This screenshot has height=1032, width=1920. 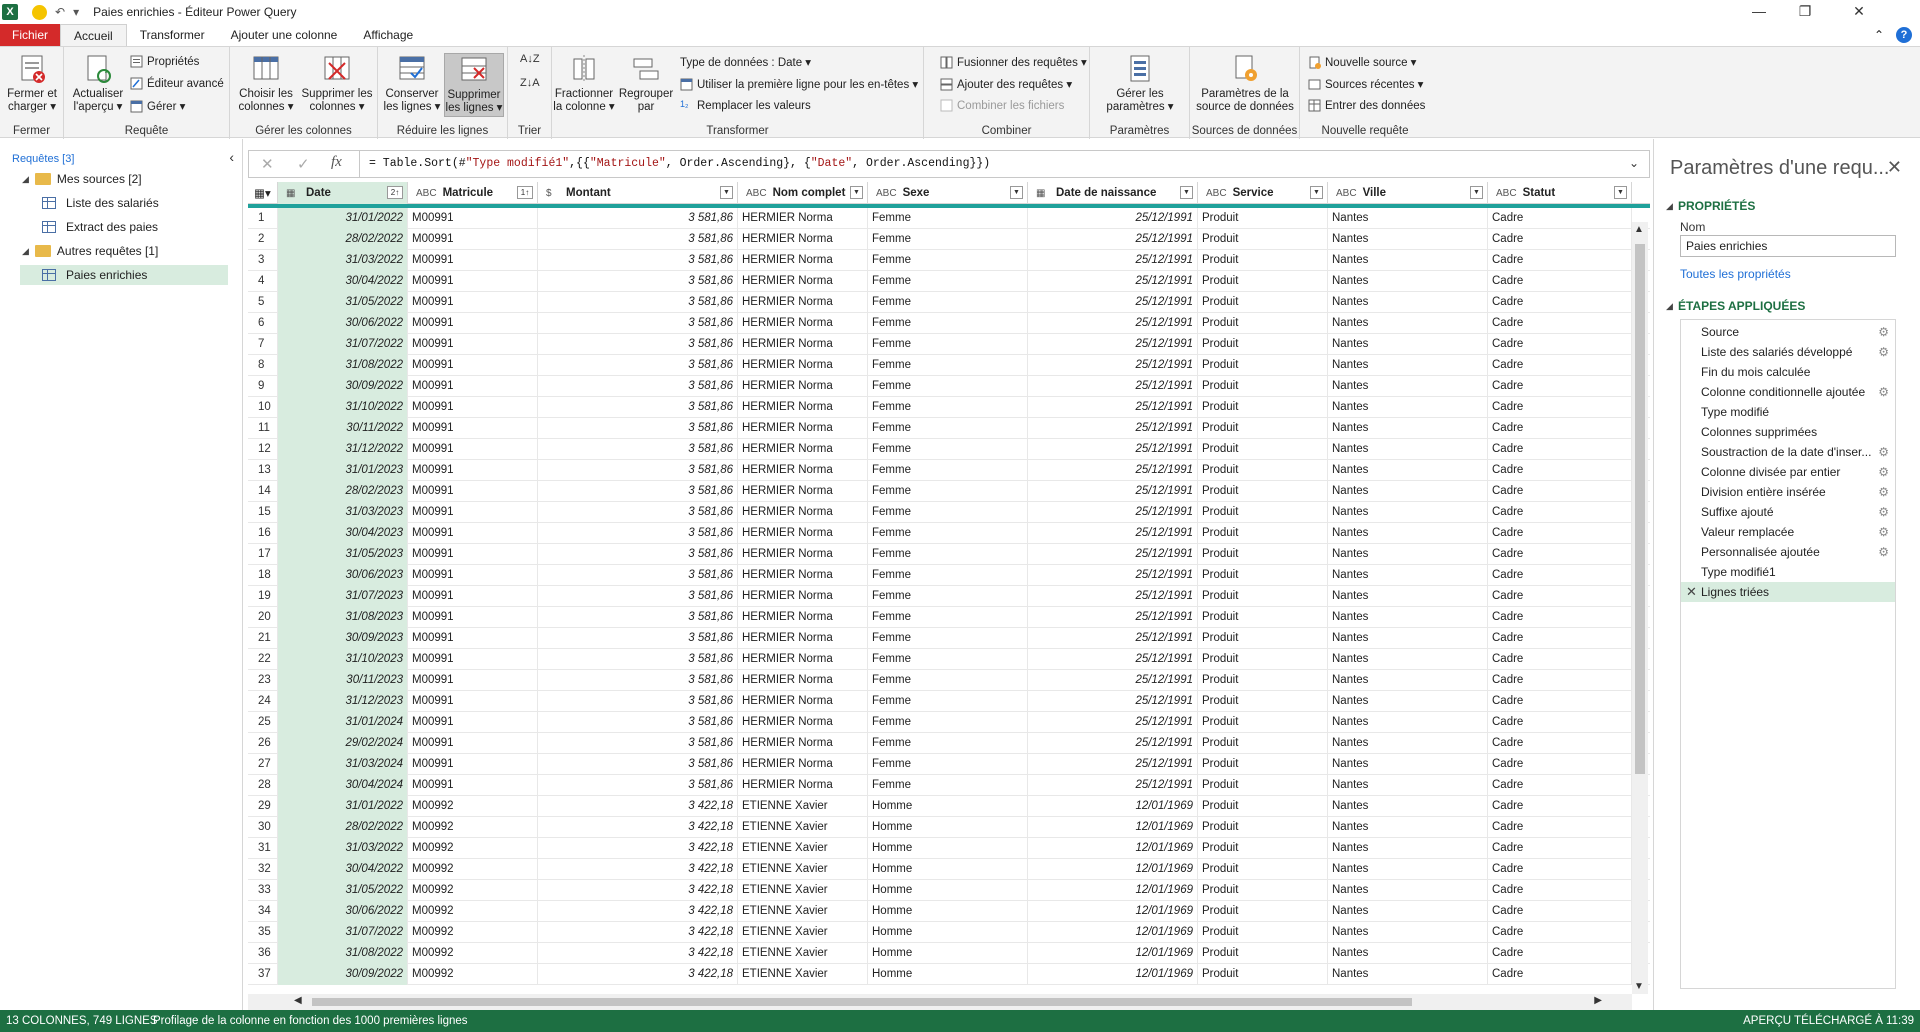 What do you see at coordinates (122, 251) in the screenshot?
I see `folder-autres-requetes: ◢ Autres requêtes [1]` at bounding box center [122, 251].